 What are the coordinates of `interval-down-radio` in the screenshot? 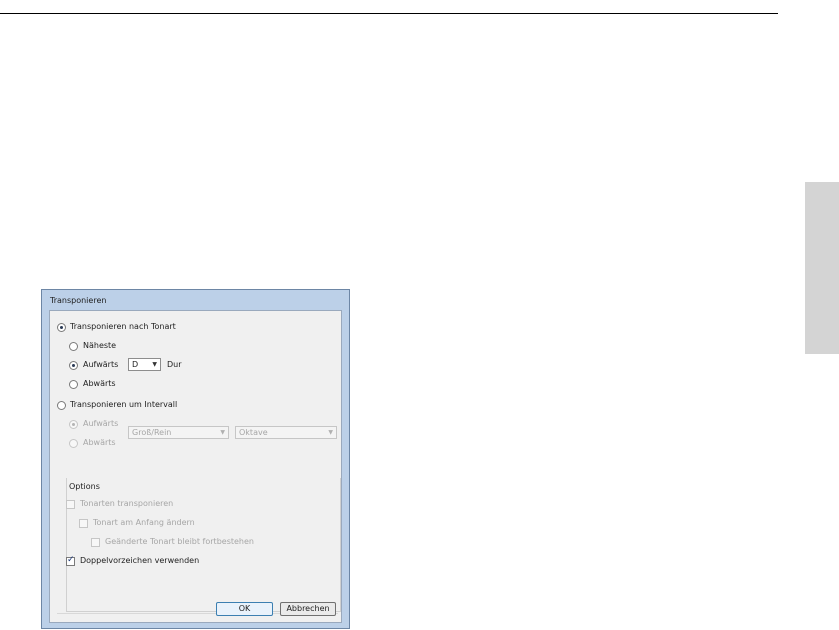 It's located at (73, 443).